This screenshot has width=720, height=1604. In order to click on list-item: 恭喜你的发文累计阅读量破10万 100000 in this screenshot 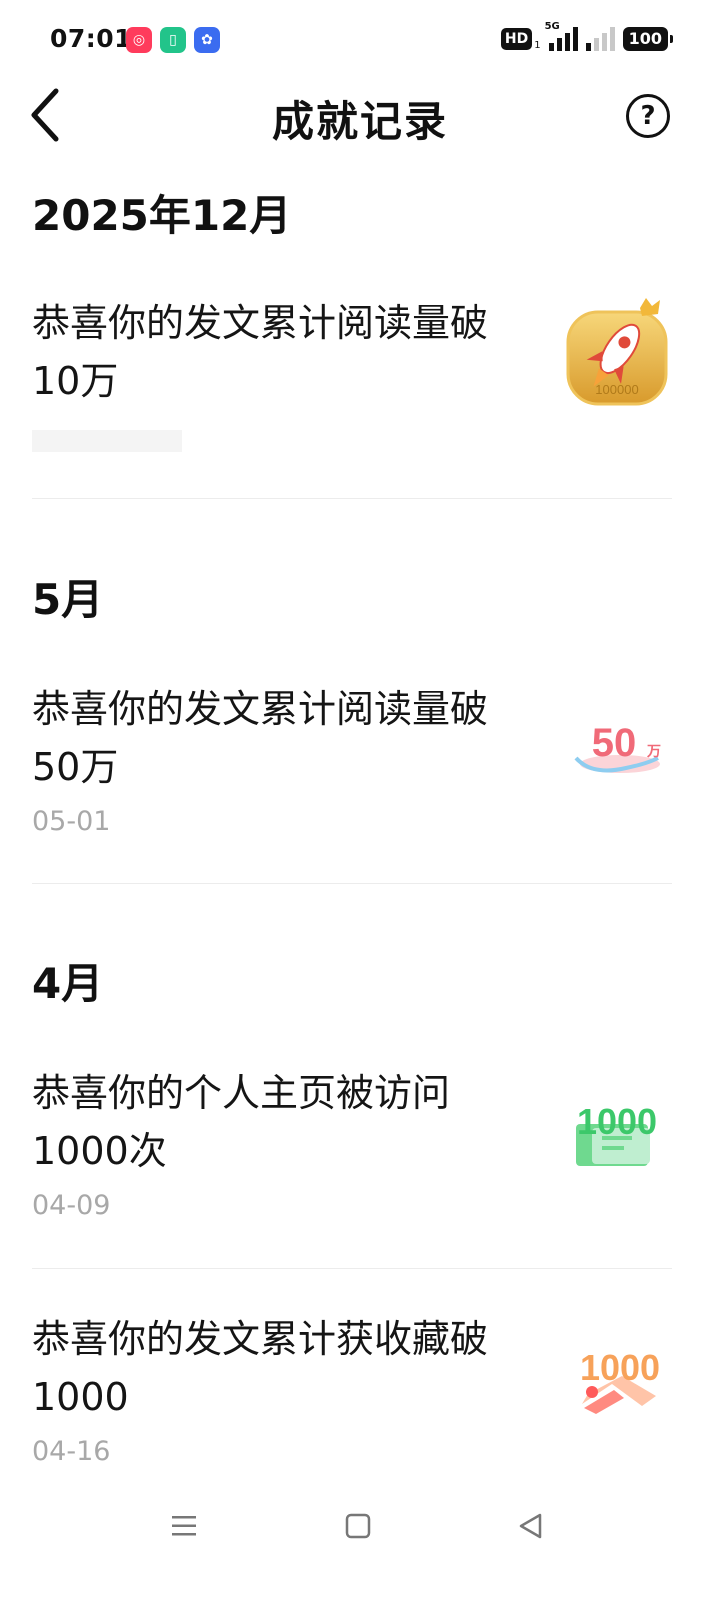, I will do `click(352, 373)`.